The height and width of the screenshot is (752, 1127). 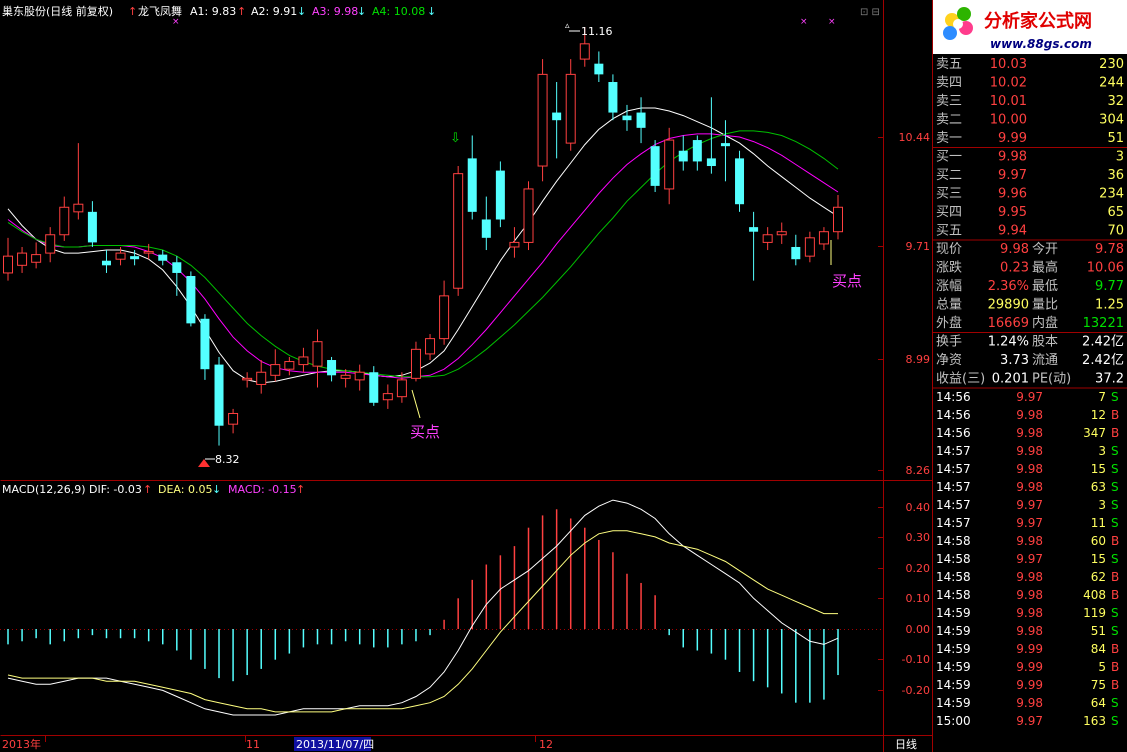 What do you see at coordinates (597, 31) in the screenshot?
I see `high-price-label: 11.16` at bounding box center [597, 31].